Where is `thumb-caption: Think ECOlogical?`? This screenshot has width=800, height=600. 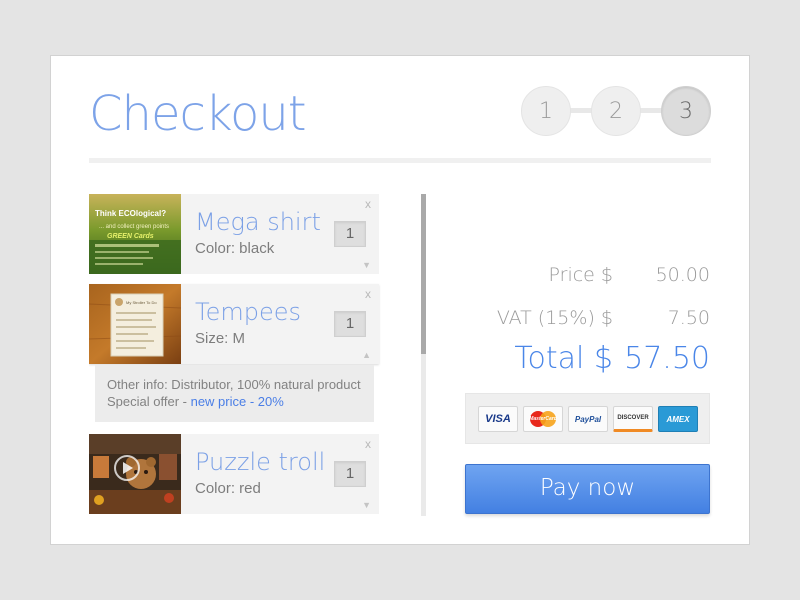 thumb-caption: Think ECOlogical? is located at coordinates (130, 213).